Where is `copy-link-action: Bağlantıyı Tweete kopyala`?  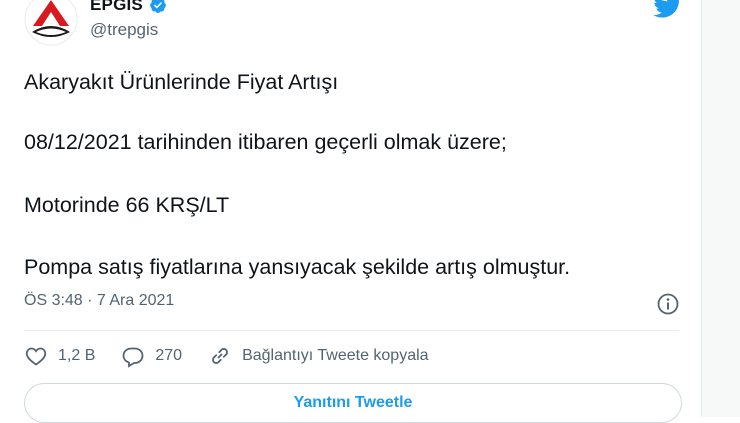
copy-link-action: Bağlantıyı Tweete kopyala is located at coordinates (318, 356).